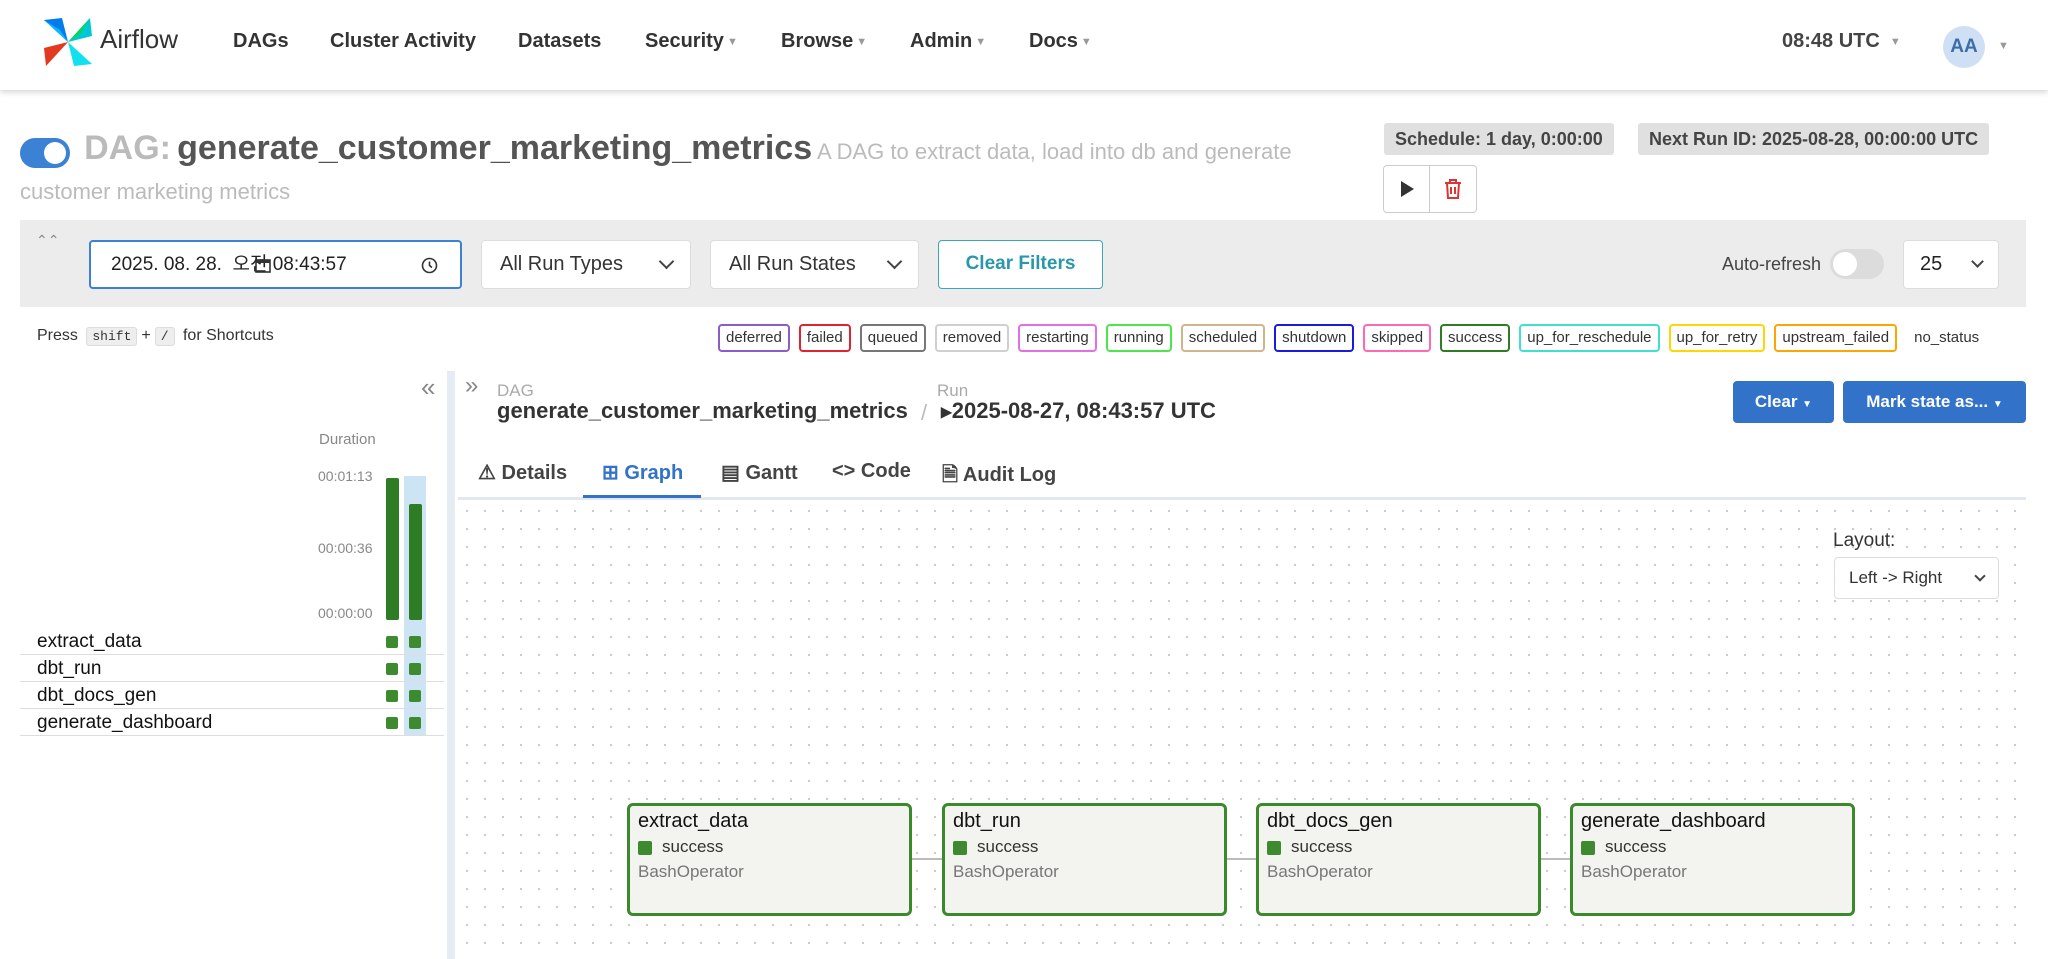 The image size is (2048, 959). I want to click on play-icon, so click(1407, 189).